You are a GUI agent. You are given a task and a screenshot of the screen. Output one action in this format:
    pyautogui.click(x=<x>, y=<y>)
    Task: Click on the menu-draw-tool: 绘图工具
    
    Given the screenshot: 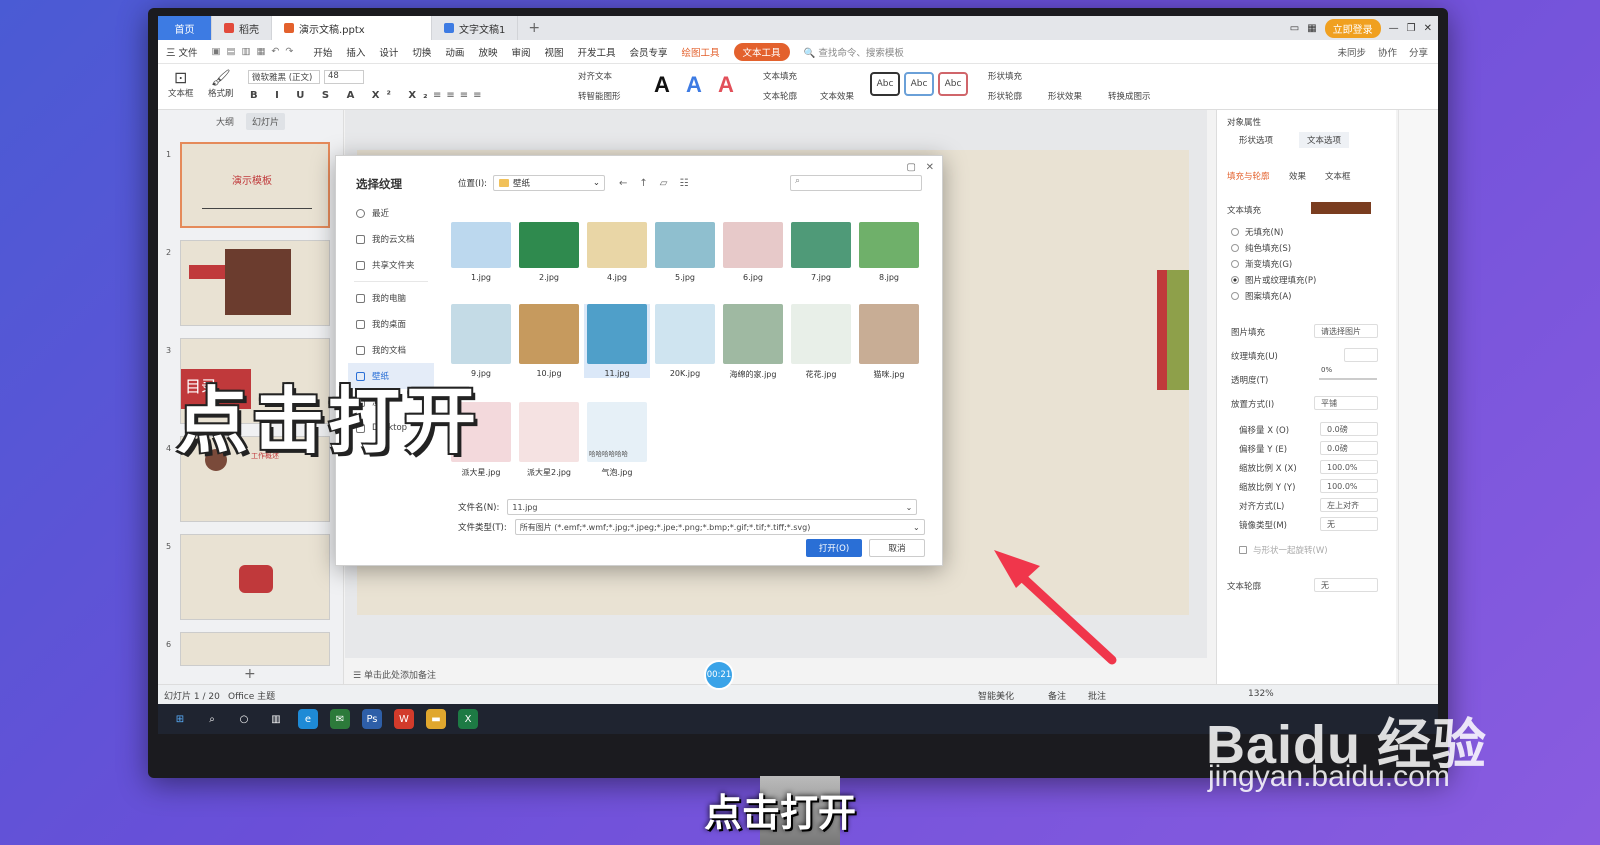 What is the action you would take?
    pyautogui.click(x=701, y=52)
    